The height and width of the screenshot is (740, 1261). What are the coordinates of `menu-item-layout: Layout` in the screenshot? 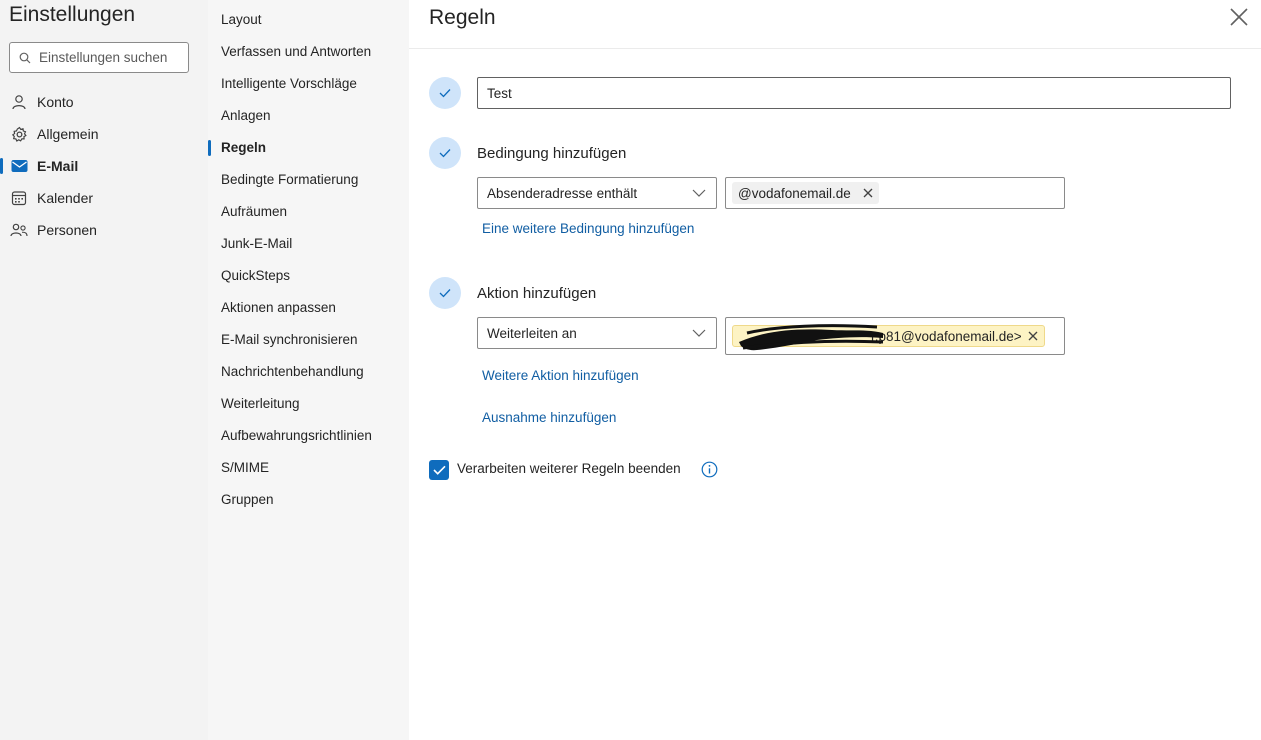 It's located at (241, 20).